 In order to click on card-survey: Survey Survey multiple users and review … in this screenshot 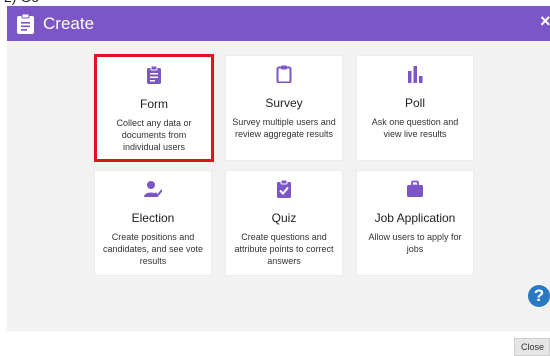, I will do `click(284, 108)`.